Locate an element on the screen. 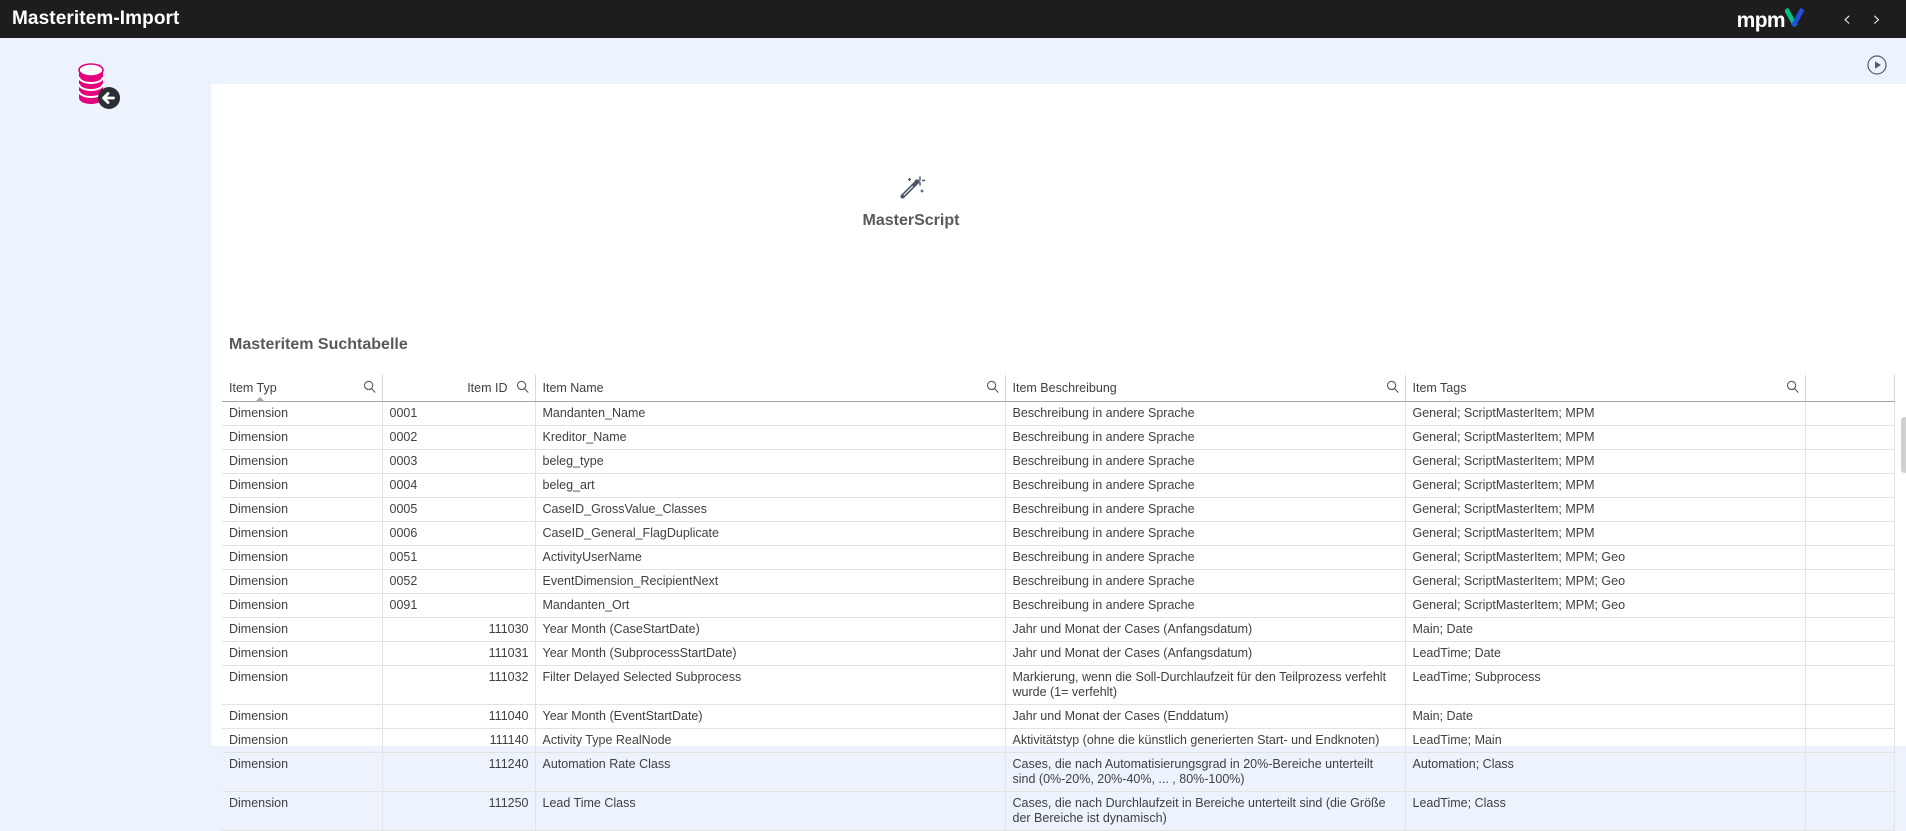  cell-item-name: CaseID_GrossValue_Classes is located at coordinates (770, 509).